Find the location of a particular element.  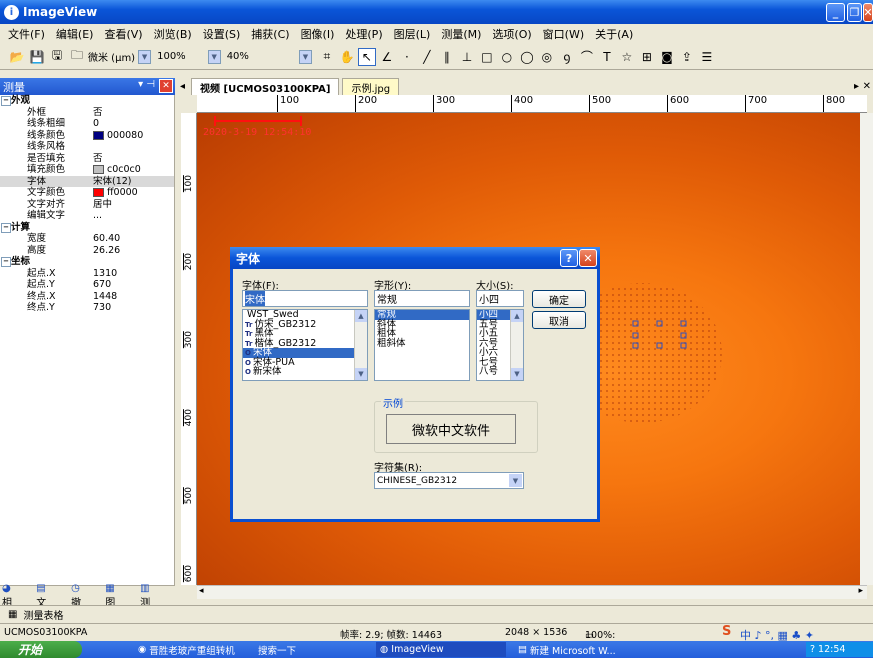

tab-sample: 示例.jpg is located at coordinates (371, 86).